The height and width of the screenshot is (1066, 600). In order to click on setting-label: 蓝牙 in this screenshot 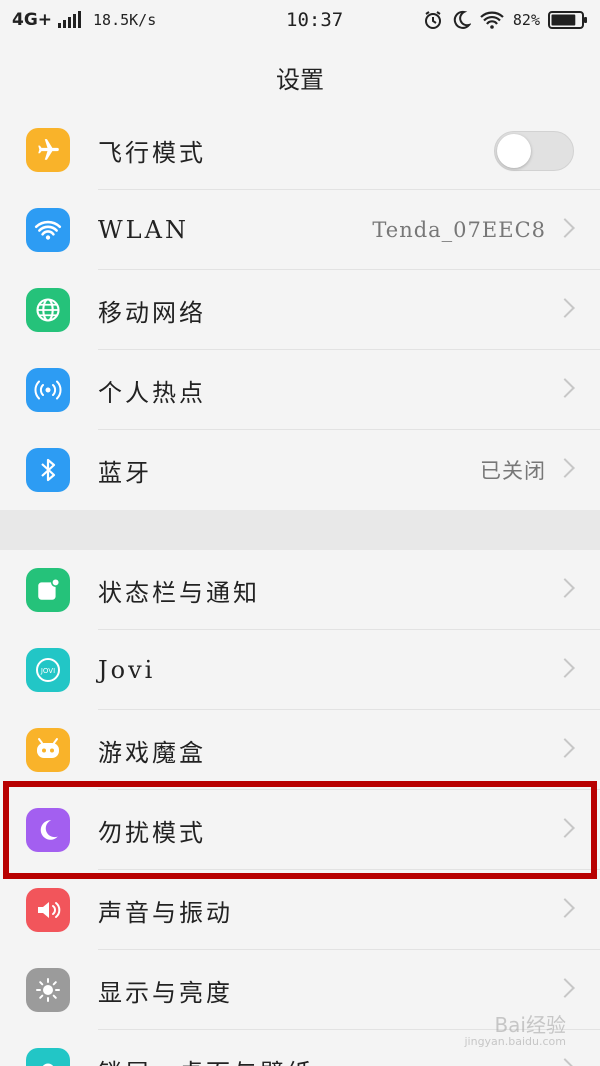, I will do `click(125, 472)`.